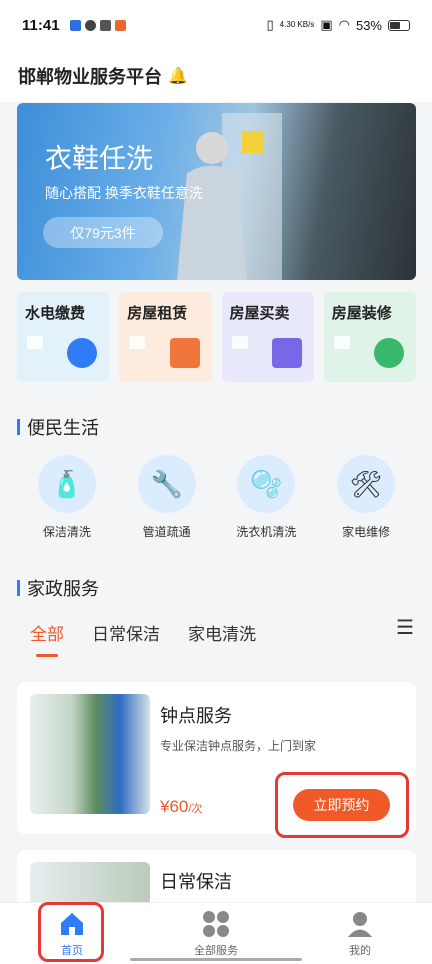  Describe the element at coordinates (216, 497) in the screenshot. I see `convenience-grid: 🧴 保洁清洗 🔧 管道疏通 🫧 洗衣机清洗 🛠 家电维修` at that location.